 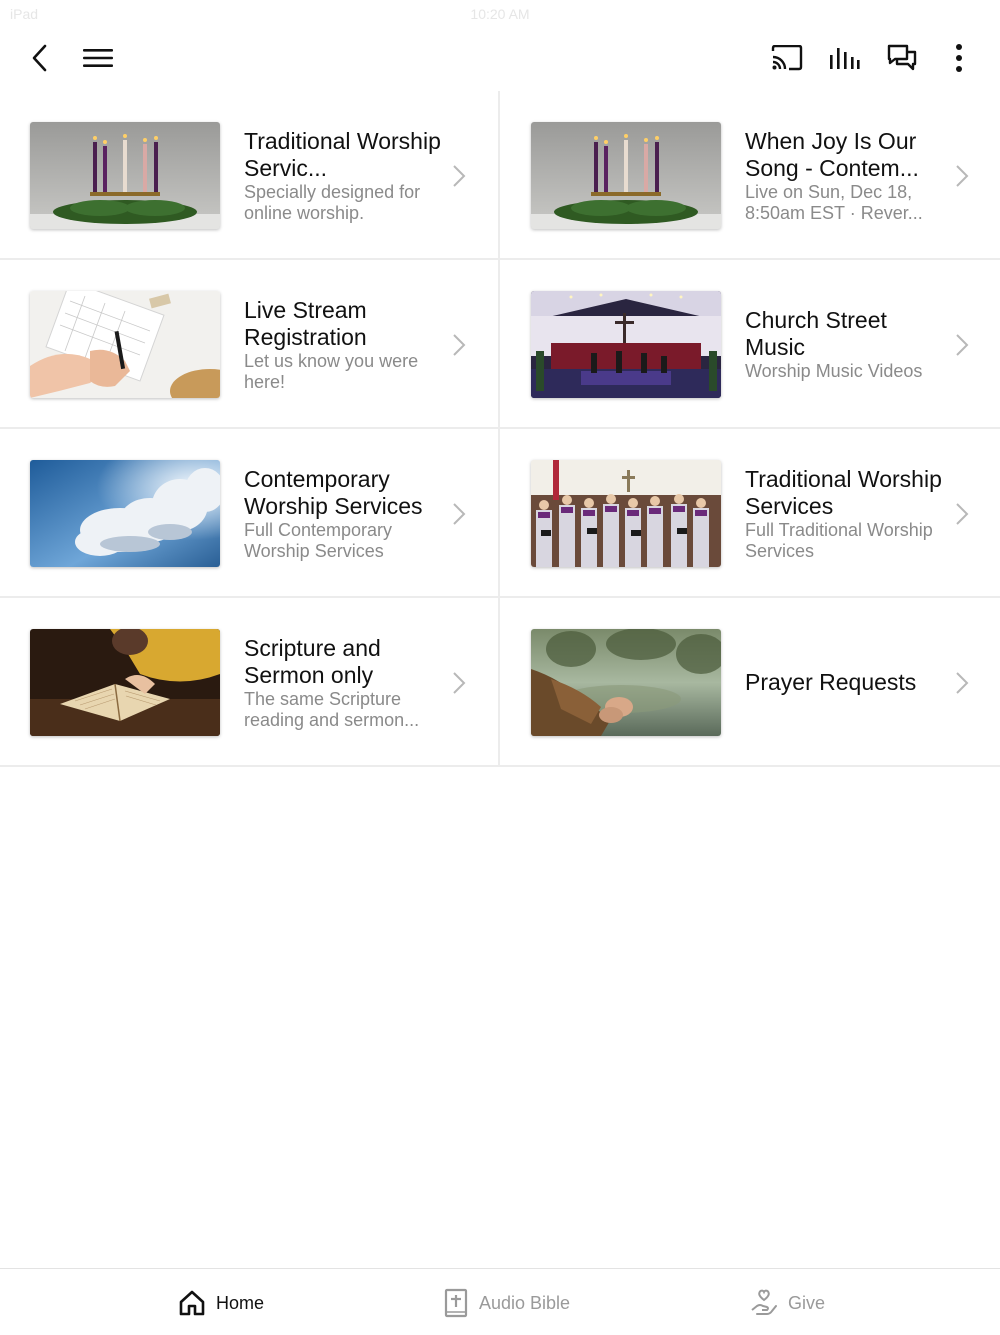 What do you see at coordinates (807, 1302) in the screenshot?
I see `tab-give-label: Give` at bounding box center [807, 1302].